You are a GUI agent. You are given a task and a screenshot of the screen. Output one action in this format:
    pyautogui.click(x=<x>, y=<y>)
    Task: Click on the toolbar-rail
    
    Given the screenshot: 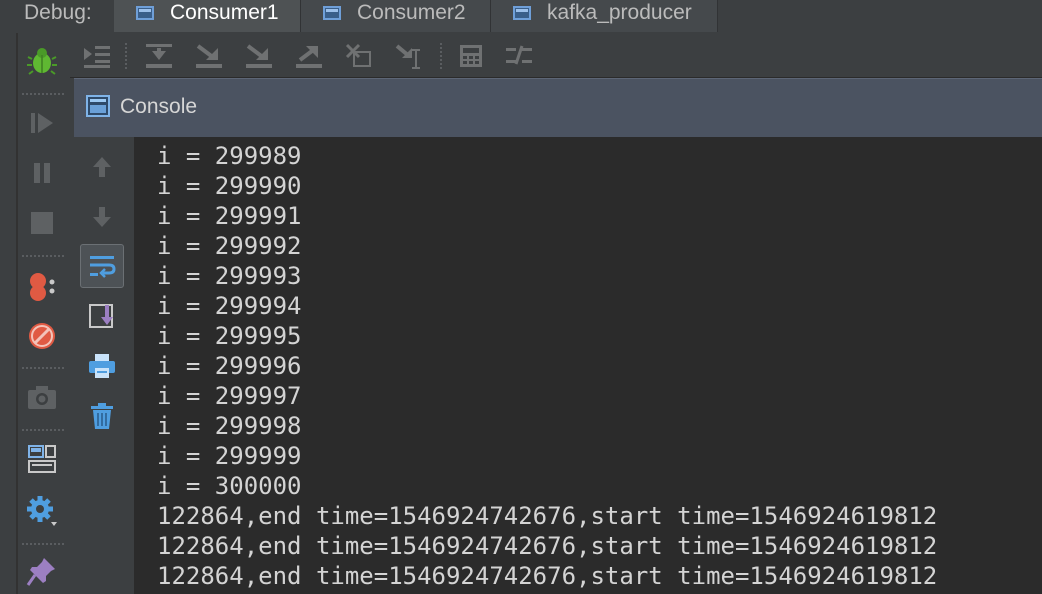 What is the action you would take?
    pyautogui.click(x=17, y=313)
    